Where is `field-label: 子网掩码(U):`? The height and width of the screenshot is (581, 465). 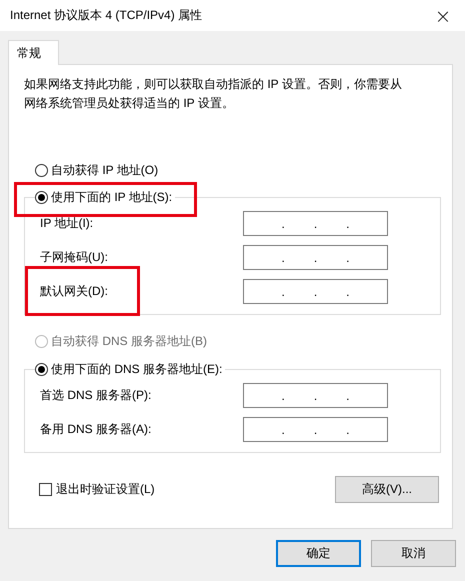
field-label: 子网掩码(U): is located at coordinates (74, 257).